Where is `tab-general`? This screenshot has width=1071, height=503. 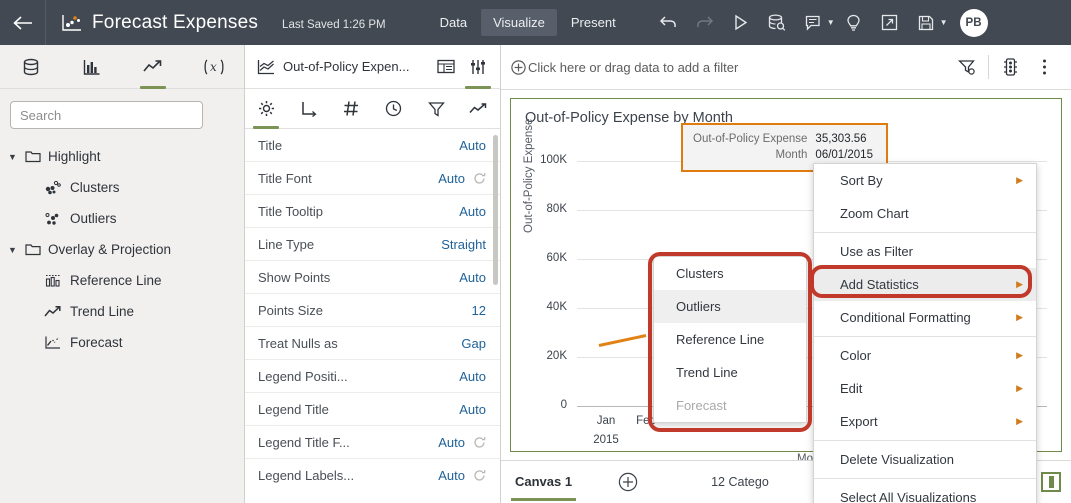
tab-general is located at coordinates (266, 109).